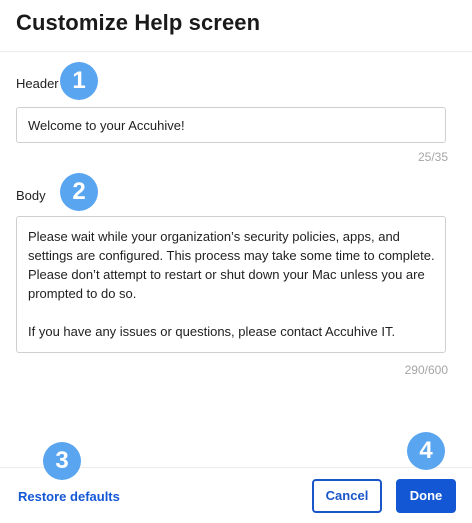 This screenshot has height=523, width=472. I want to click on body-blank-line, so click(231, 312).